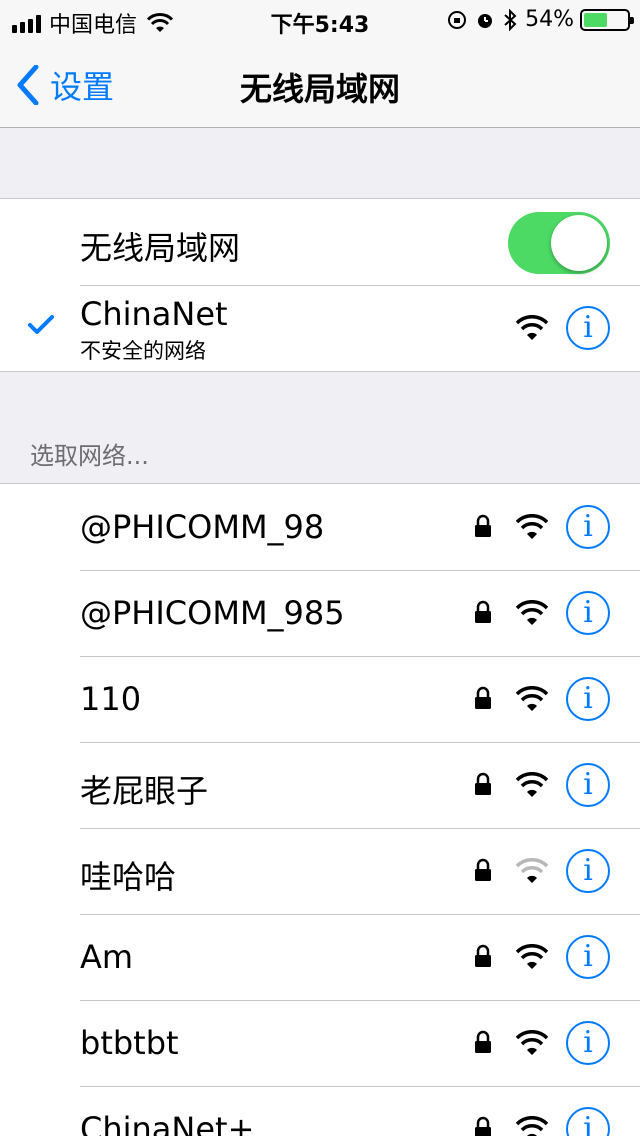 This screenshot has width=640, height=1136. Describe the element at coordinates (320, 1111) in the screenshot. I see `network-row: ChinaNet+ i` at that location.